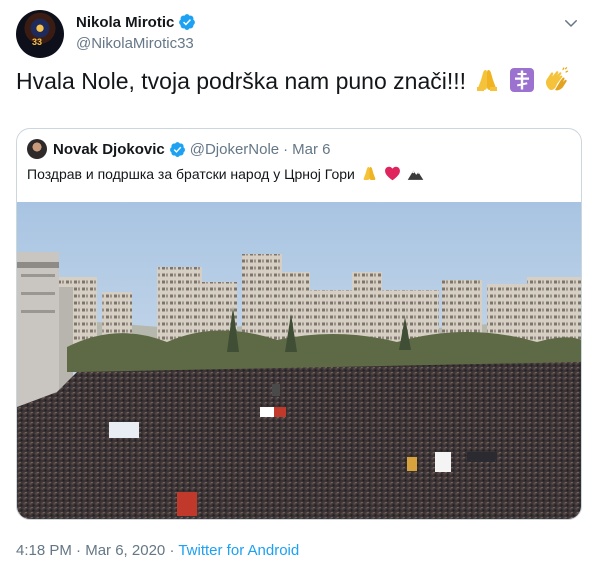 The width and height of the screenshot is (598, 573). What do you see at coordinates (557, 79) in the screenshot?
I see `clapping-hands-icon` at bounding box center [557, 79].